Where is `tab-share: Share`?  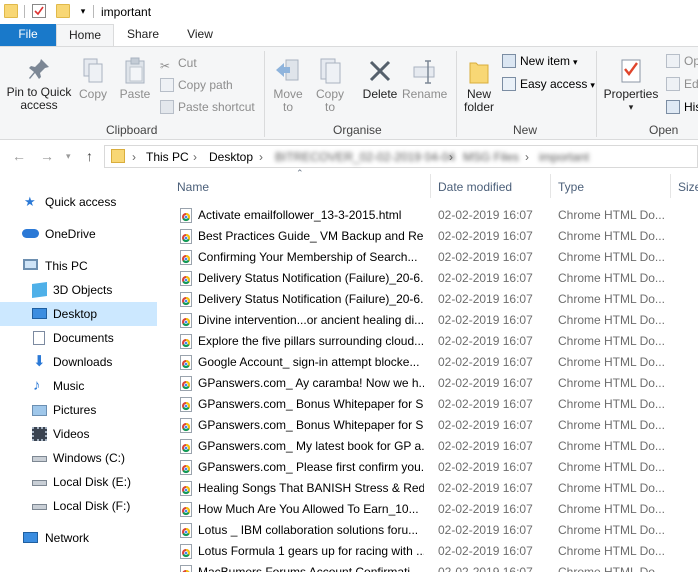
tab-share: Share is located at coordinates (143, 35).